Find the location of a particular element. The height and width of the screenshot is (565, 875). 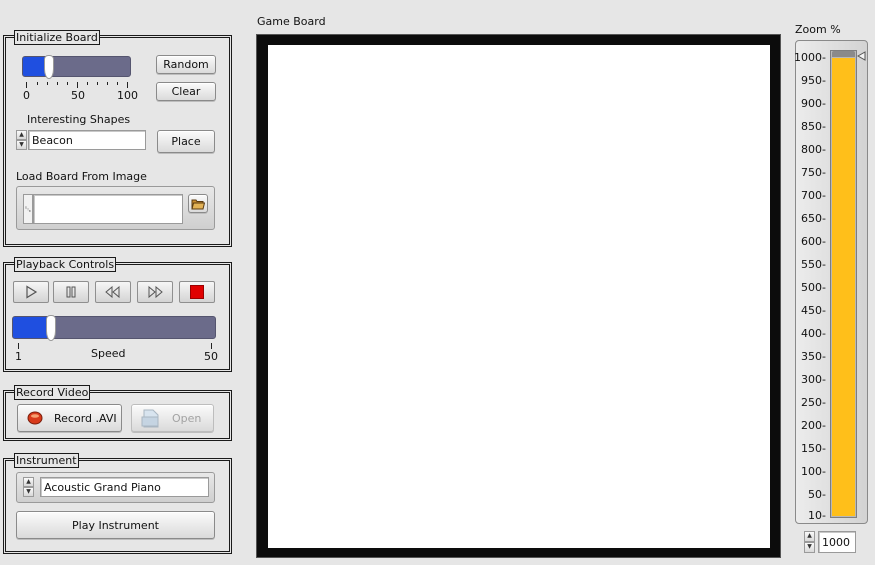

zoom-scale-label: 400- is located at coordinates (813, 333).